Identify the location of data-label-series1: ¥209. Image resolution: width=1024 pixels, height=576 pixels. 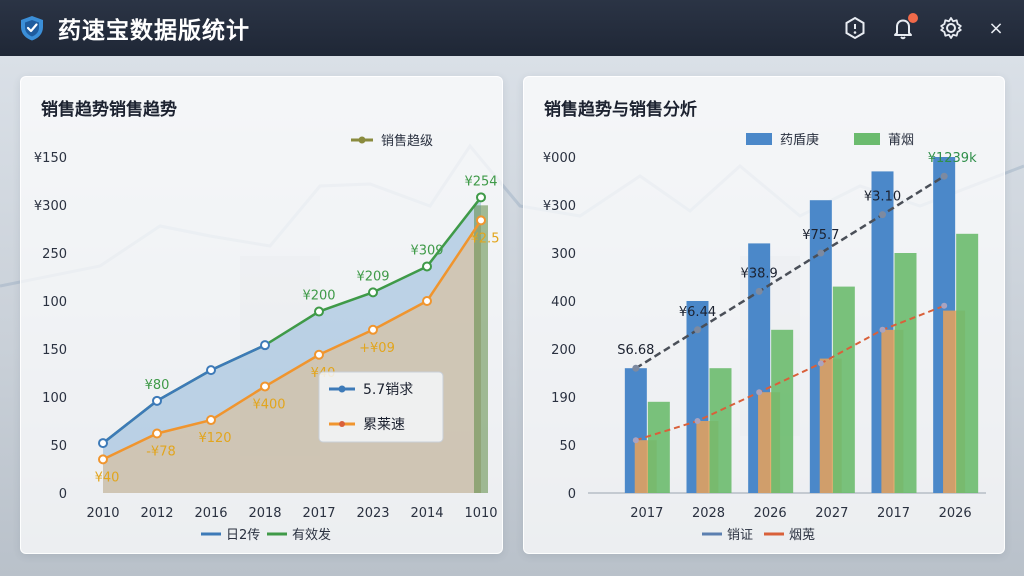
(372, 276).